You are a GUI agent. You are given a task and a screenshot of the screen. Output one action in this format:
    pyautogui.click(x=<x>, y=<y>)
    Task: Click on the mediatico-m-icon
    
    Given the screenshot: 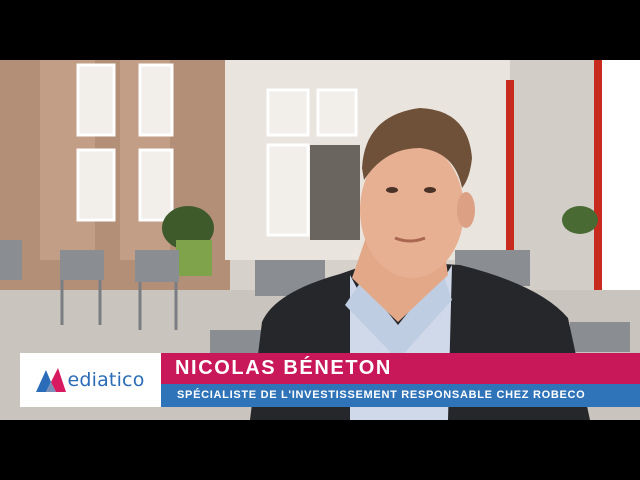 What is the action you would take?
    pyautogui.click(x=51, y=380)
    